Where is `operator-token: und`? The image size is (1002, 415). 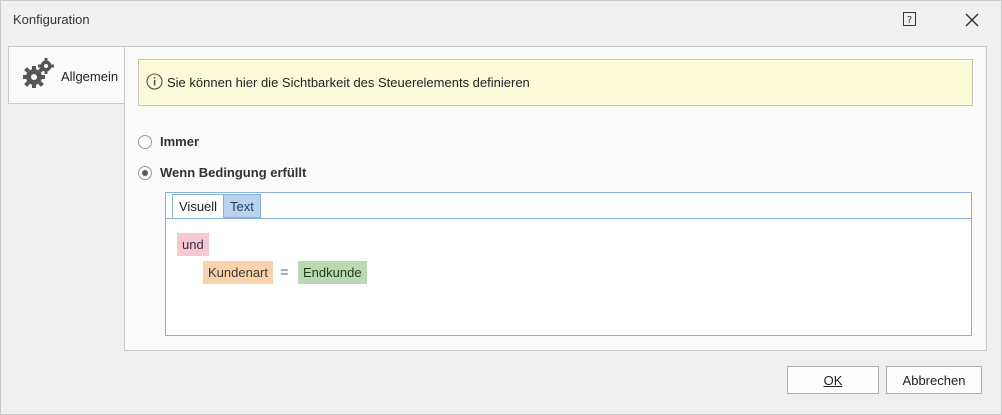 operator-token: und is located at coordinates (193, 244).